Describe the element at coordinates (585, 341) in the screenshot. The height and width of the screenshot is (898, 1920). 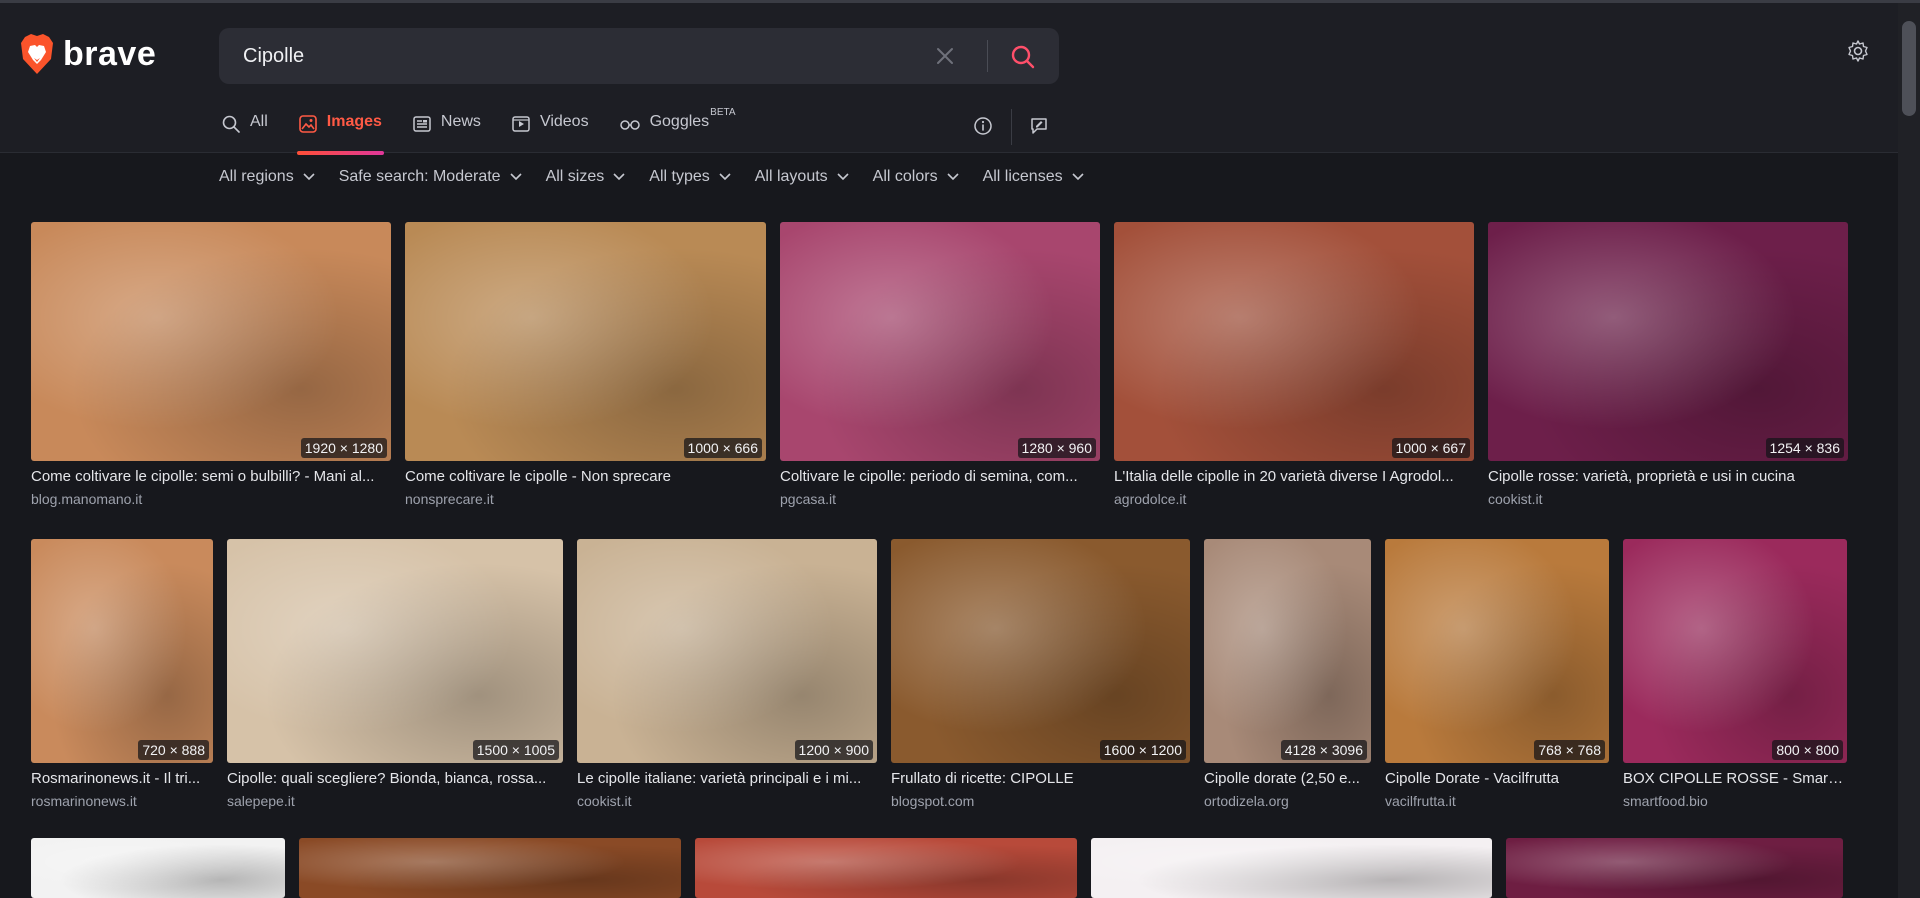
I see `image-thumbnail: 1000 × 666` at that location.